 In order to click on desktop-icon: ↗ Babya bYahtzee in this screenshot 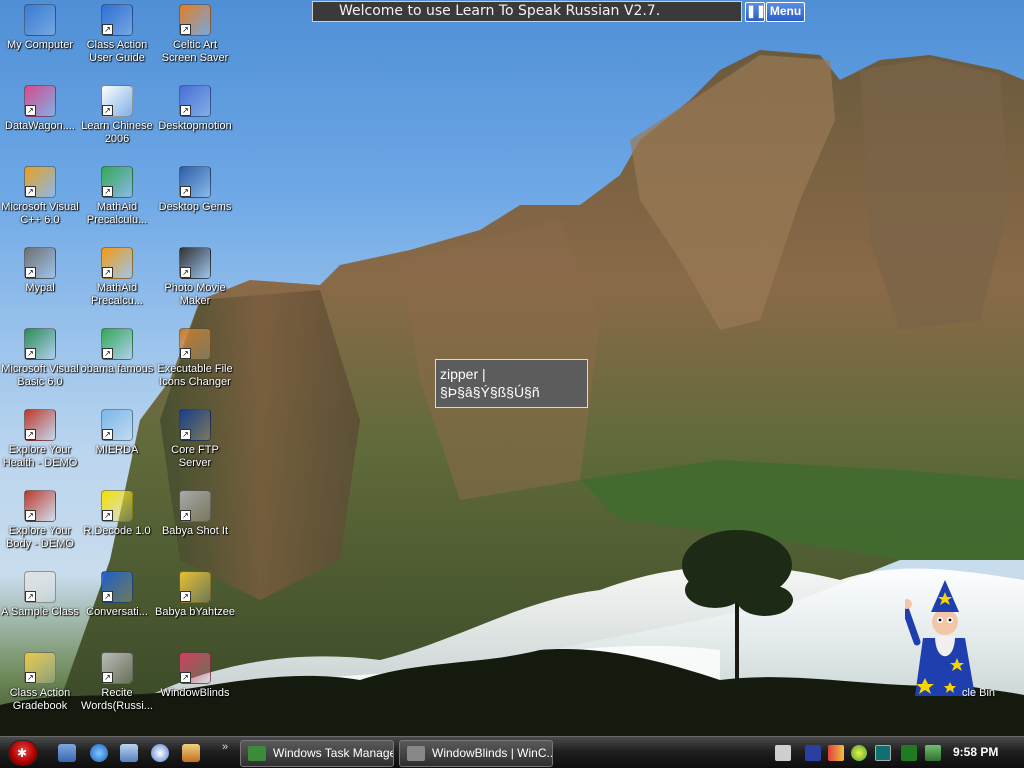, I will do `click(195, 606)`.